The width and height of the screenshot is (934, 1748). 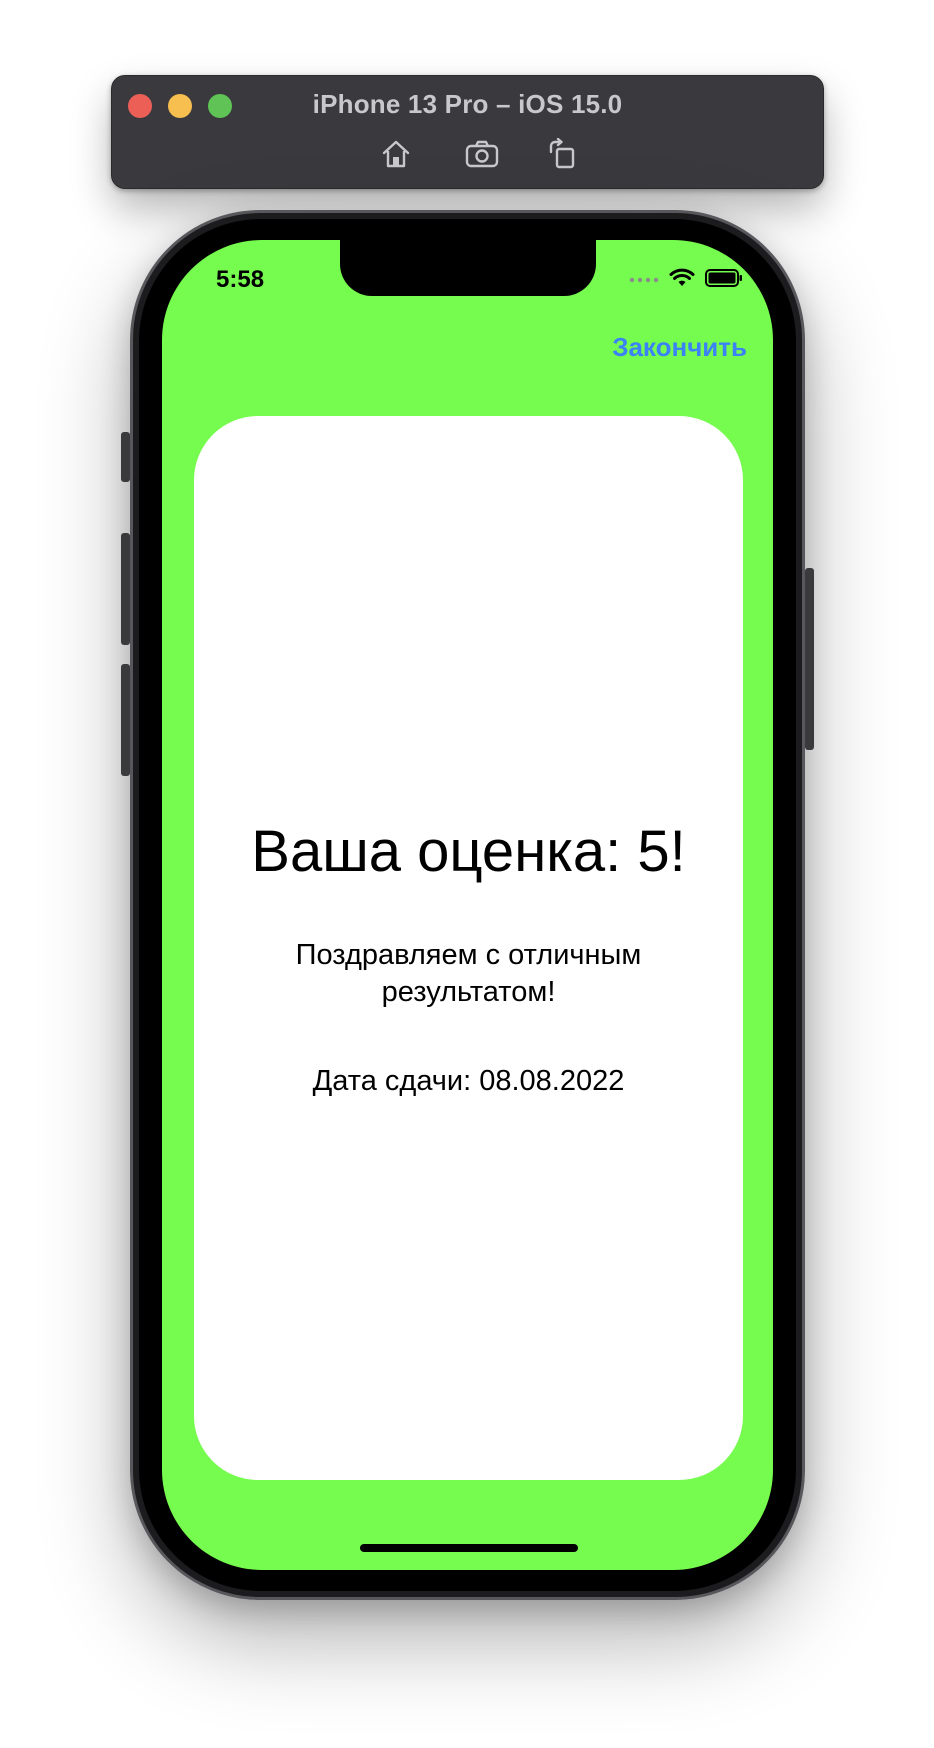 I want to click on home-button, so click(x=396, y=154).